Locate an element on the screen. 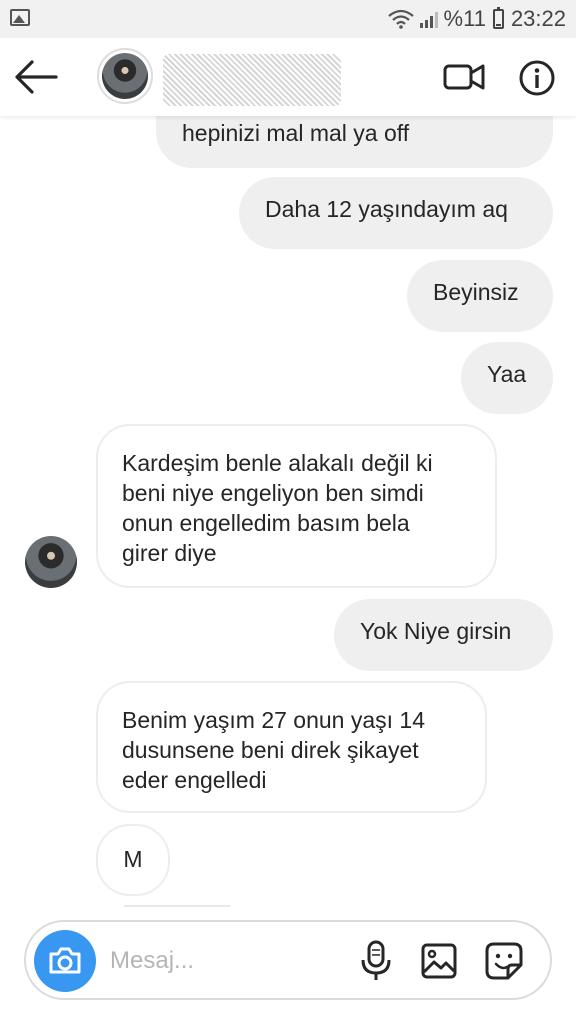 This screenshot has height=1024, width=576. message-line: dusunsene beni direk şikayet is located at coordinates (270, 750).